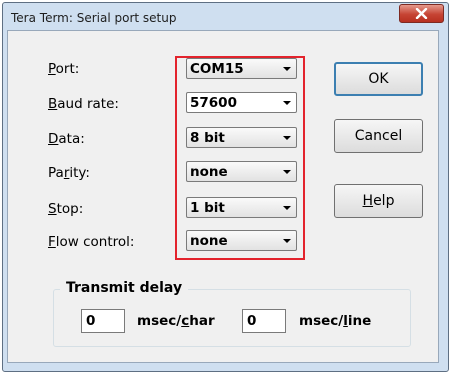 Image resolution: width=452 pixels, height=375 pixels. Describe the element at coordinates (378, 201) in the screenshot. I see `help-button: Help` at that location.